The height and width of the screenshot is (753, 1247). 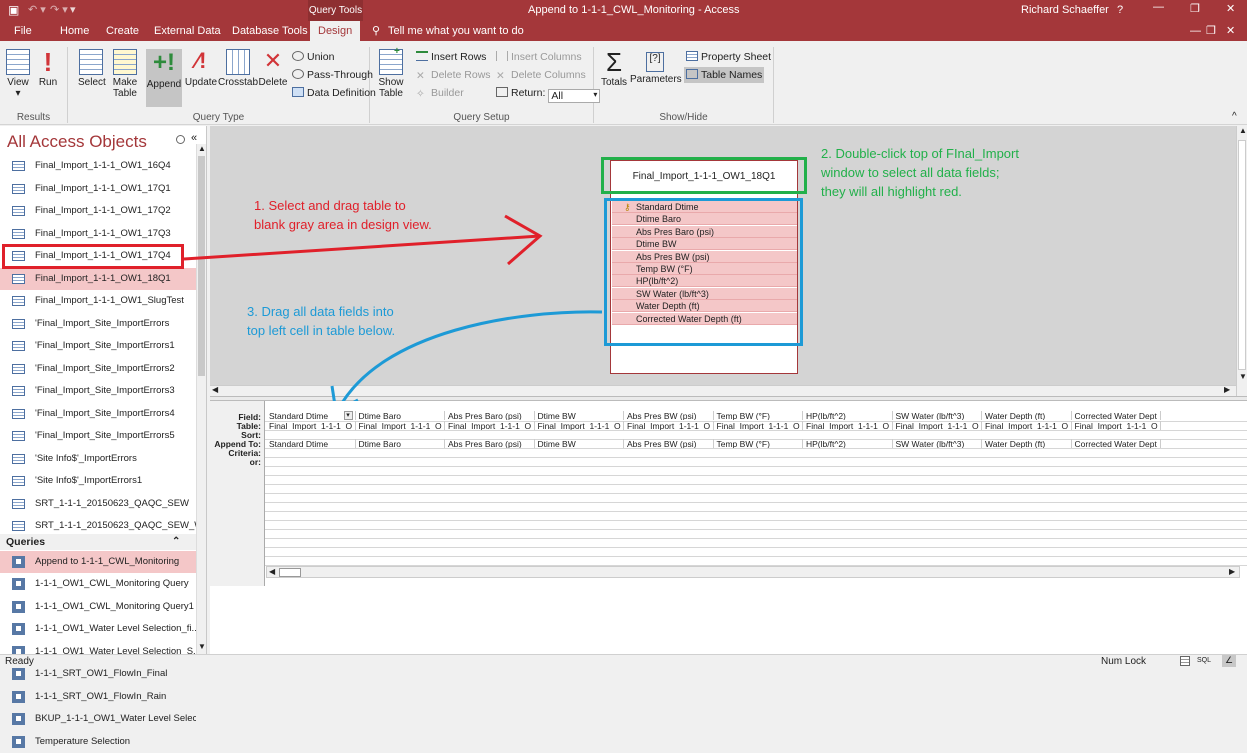 What do you see at coordinates (299, 415) in the screenshot?
I see `grid-field-value: Standard Dtime` at bounding box center [299, 415].